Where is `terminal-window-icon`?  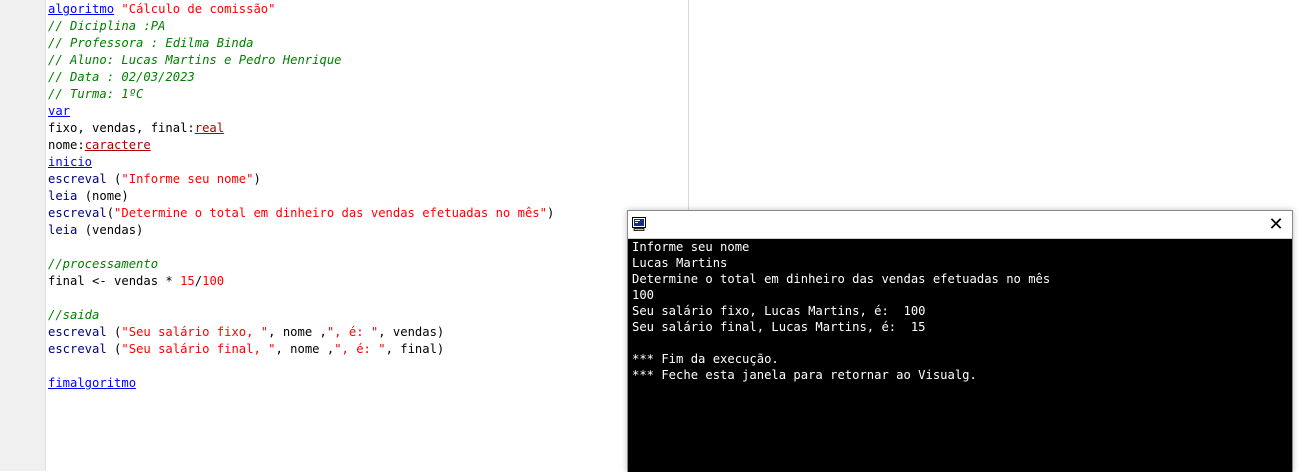 terminal-window-icon is located at coordinates (639, 224).